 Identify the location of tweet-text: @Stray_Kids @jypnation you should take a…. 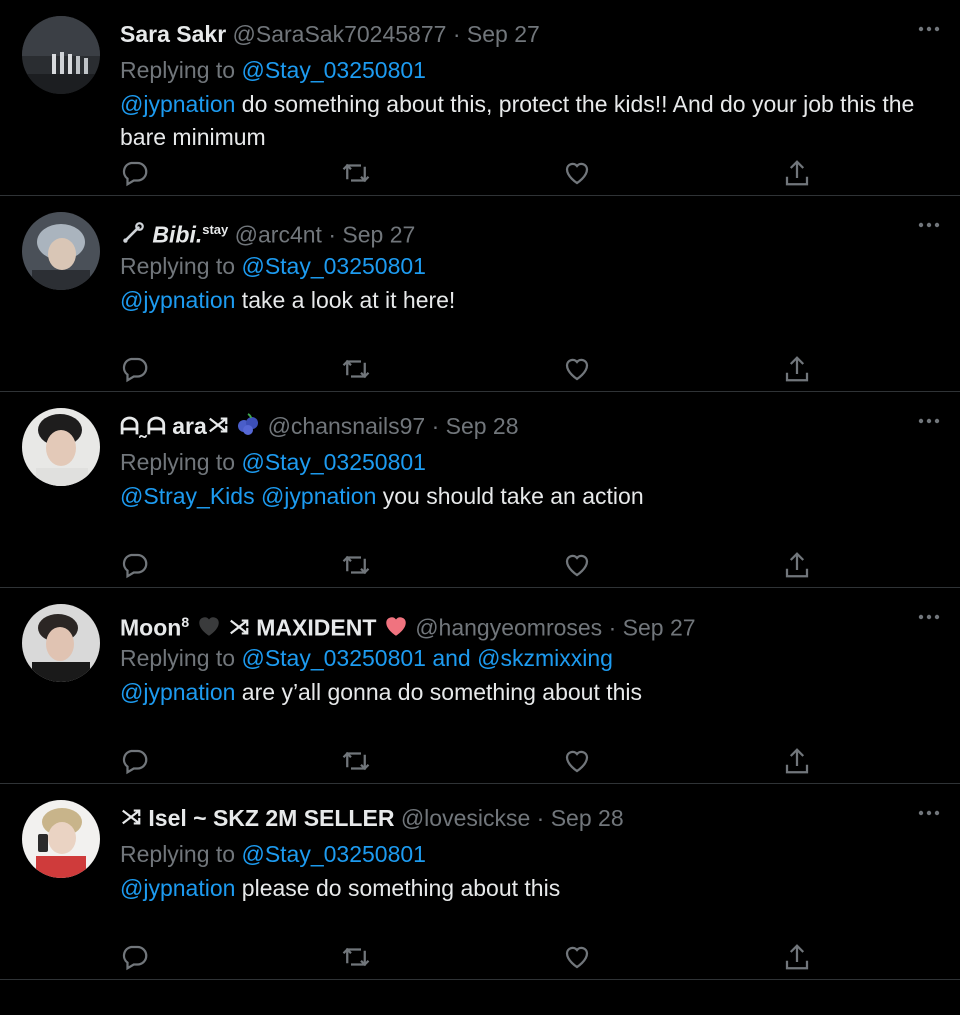
(531, 496).